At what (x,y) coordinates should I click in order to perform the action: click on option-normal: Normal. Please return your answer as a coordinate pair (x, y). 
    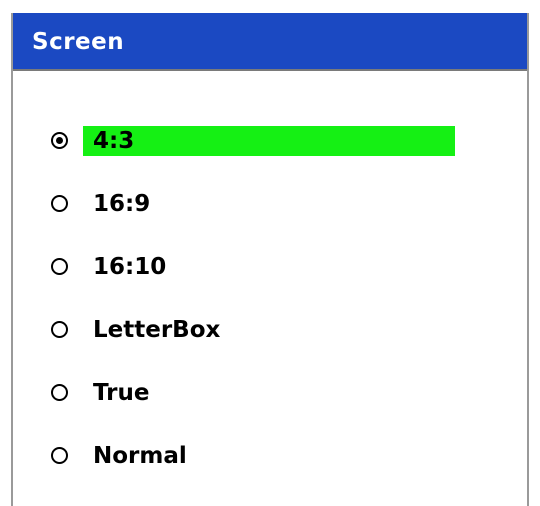
    Looking at the image, I should click on (270, 457).